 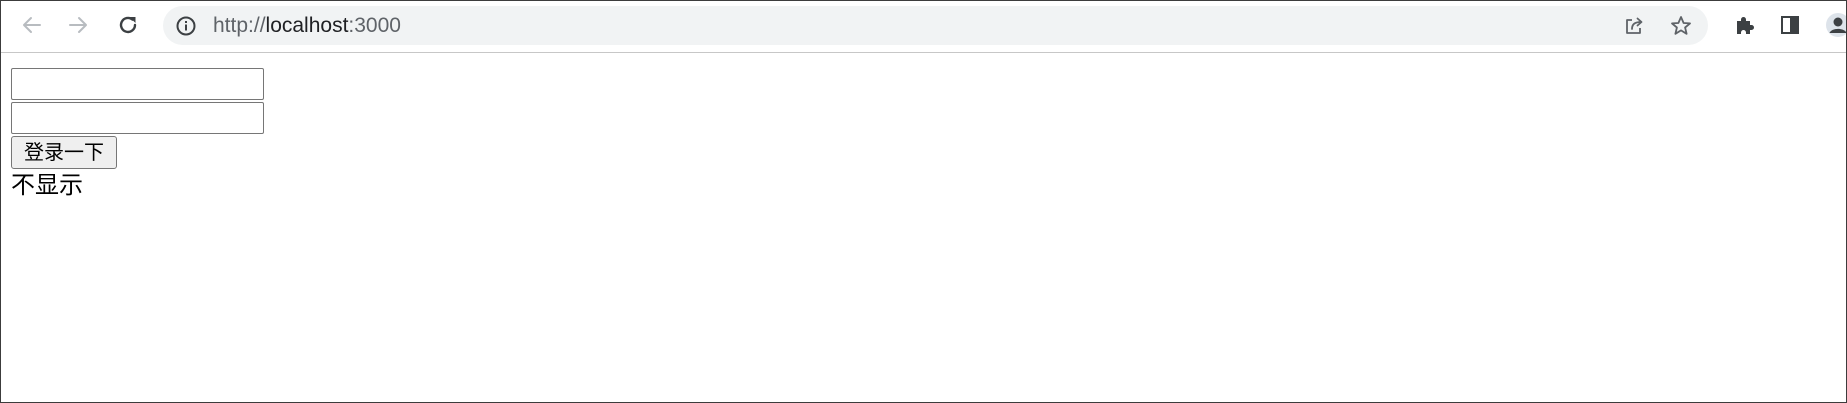 I want to click on browser-toolbar: http://localhost:3000, so click(x=923, y=27).